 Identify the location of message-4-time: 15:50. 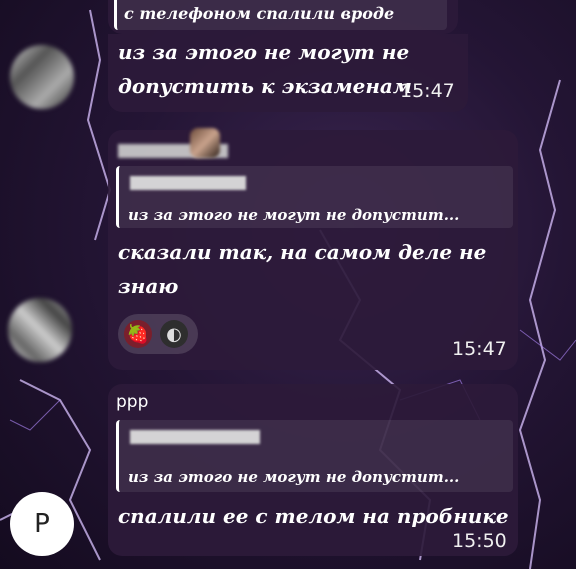
(479, 541).